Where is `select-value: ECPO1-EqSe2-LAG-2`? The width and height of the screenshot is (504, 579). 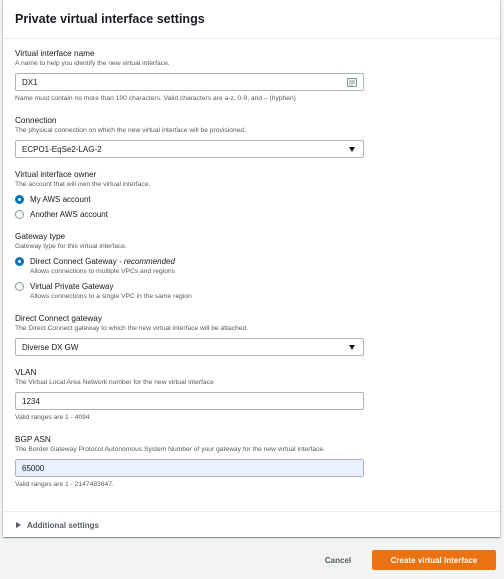
select-value: ECPO1-EqSe2-LAG-2 is located at coordinates (62, 149).